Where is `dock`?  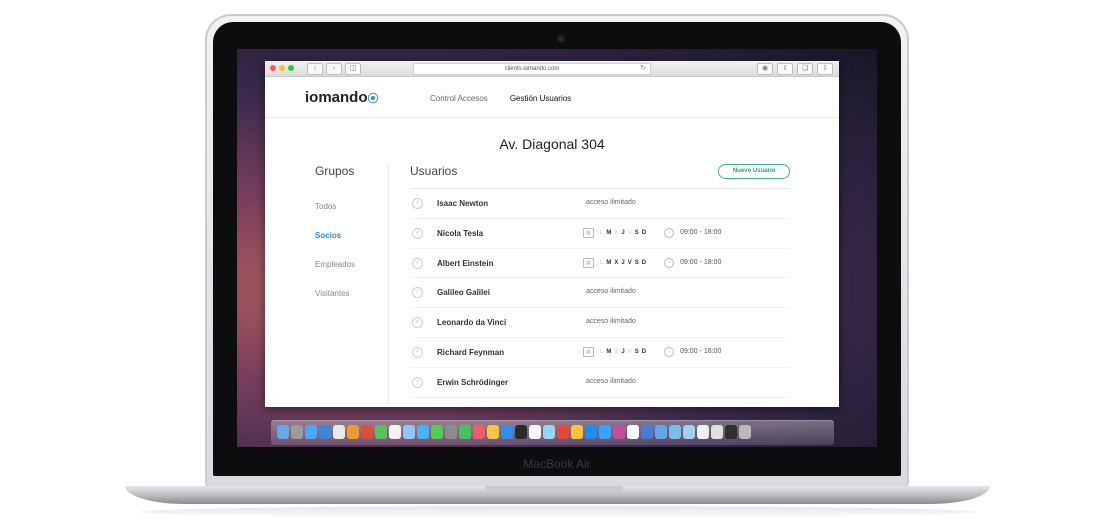 dock is located at coordinates (552, 432).